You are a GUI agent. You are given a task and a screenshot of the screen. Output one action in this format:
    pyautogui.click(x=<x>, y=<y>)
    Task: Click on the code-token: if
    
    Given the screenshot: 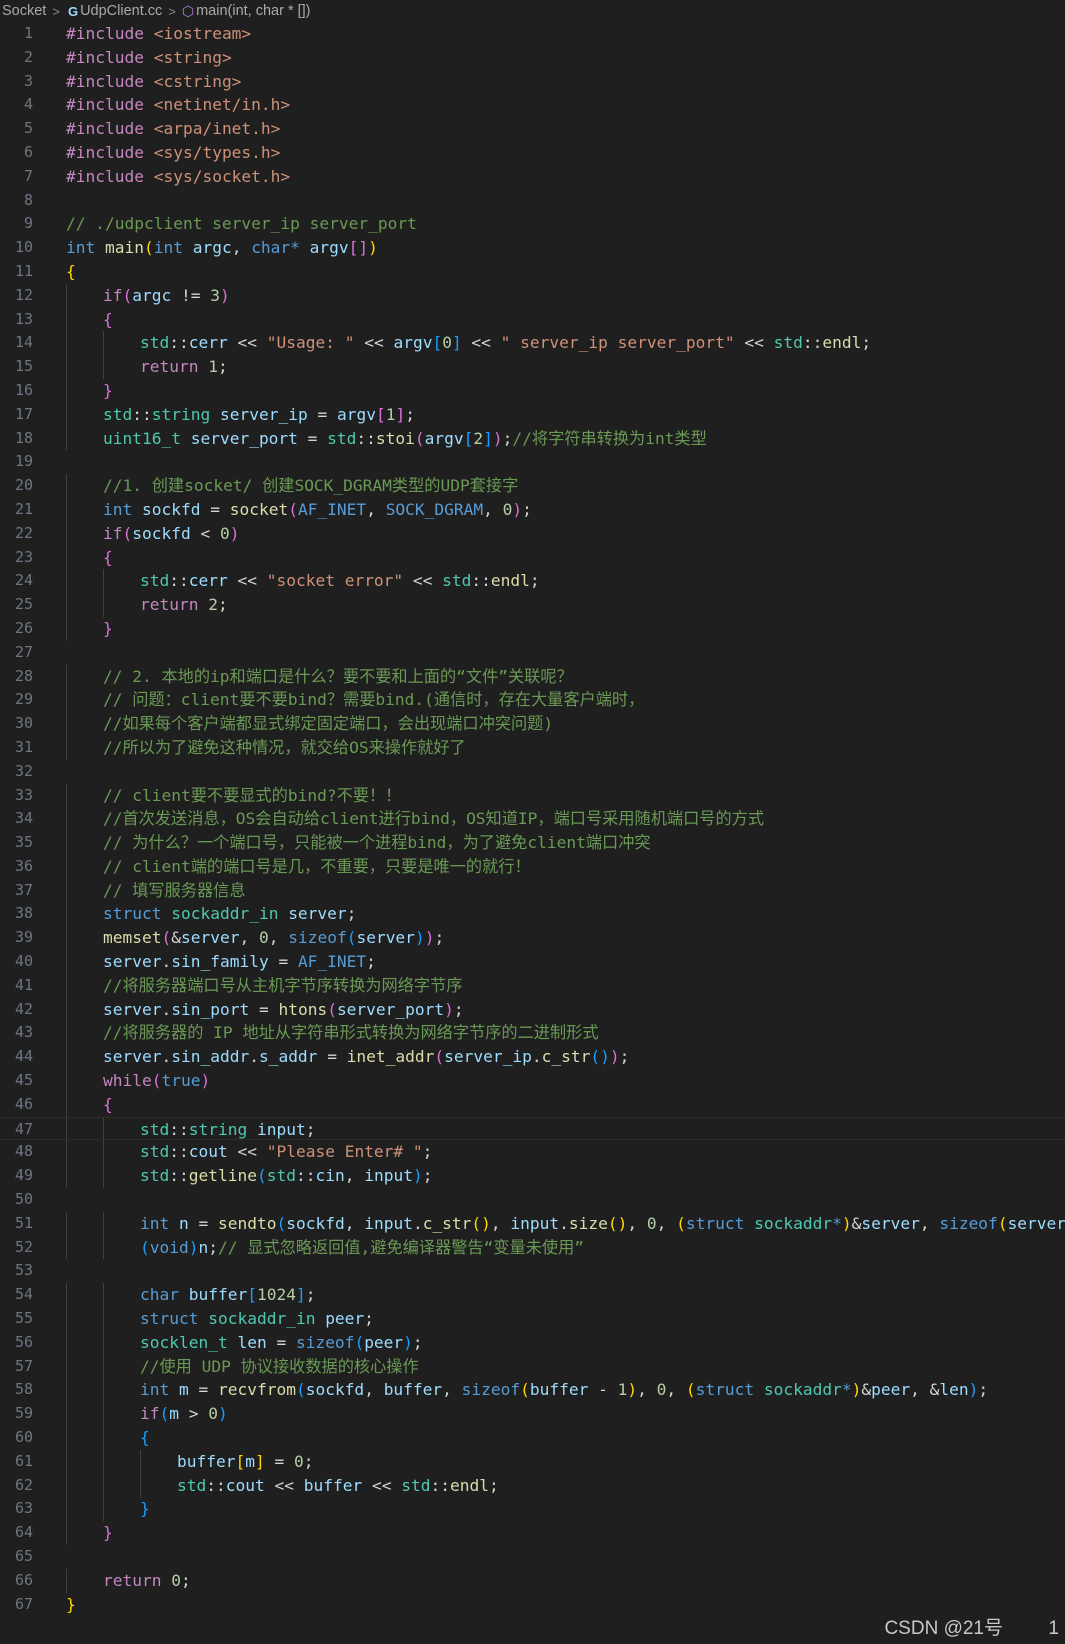 What is the action you would take?
    pyautogui.click(x=113, y=533)
    